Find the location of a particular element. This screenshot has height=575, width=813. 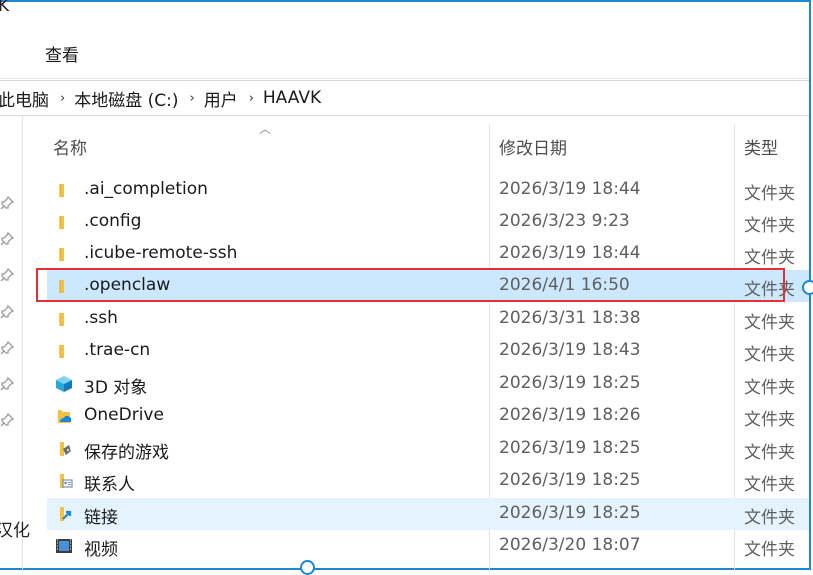

column-header-type: 类型 is located at coordinates (761, 146).